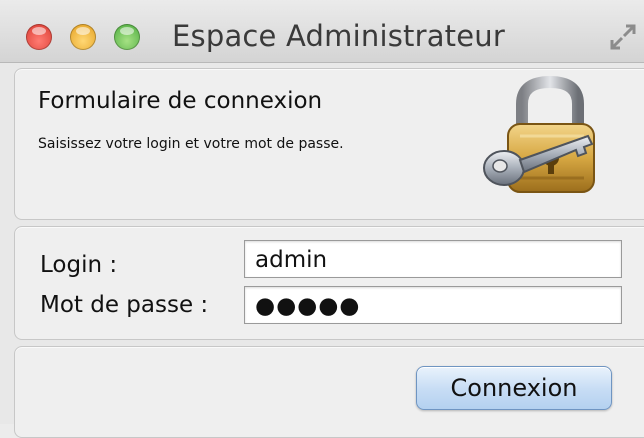  Describe the element at coordinates (39, 37) in the screenshot. I see `close-icon` at that location.